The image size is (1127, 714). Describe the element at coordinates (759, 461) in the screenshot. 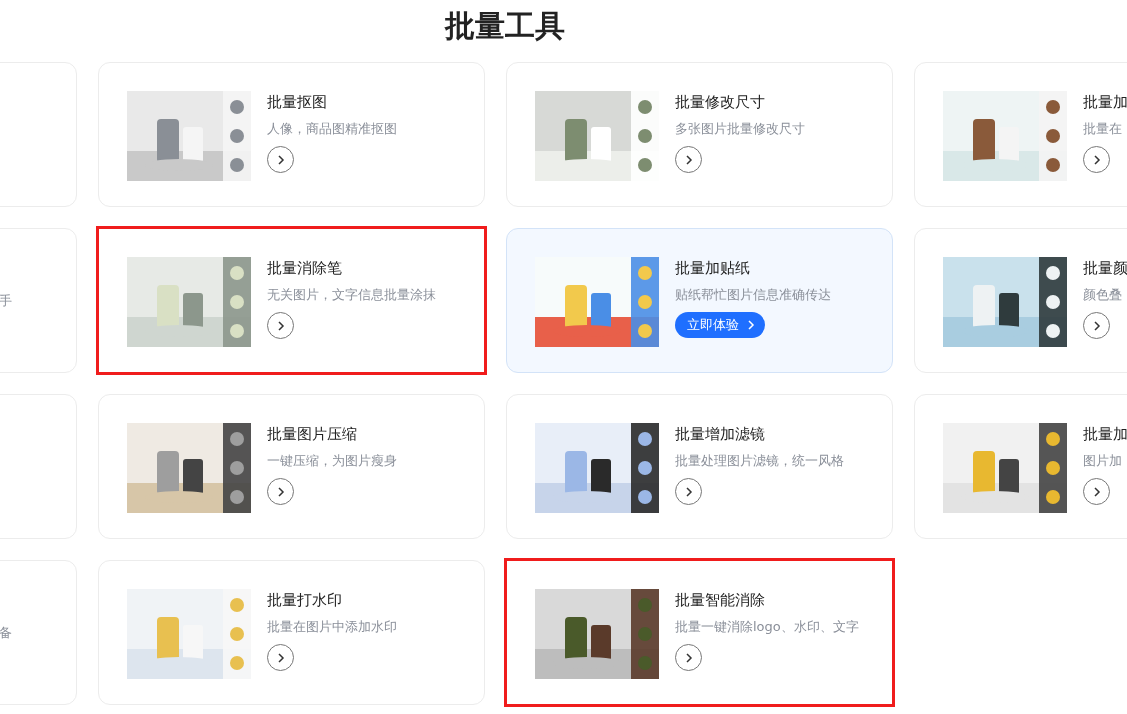

I see `tool-description: 批量处理图片滤镜，统一风格` at that location.